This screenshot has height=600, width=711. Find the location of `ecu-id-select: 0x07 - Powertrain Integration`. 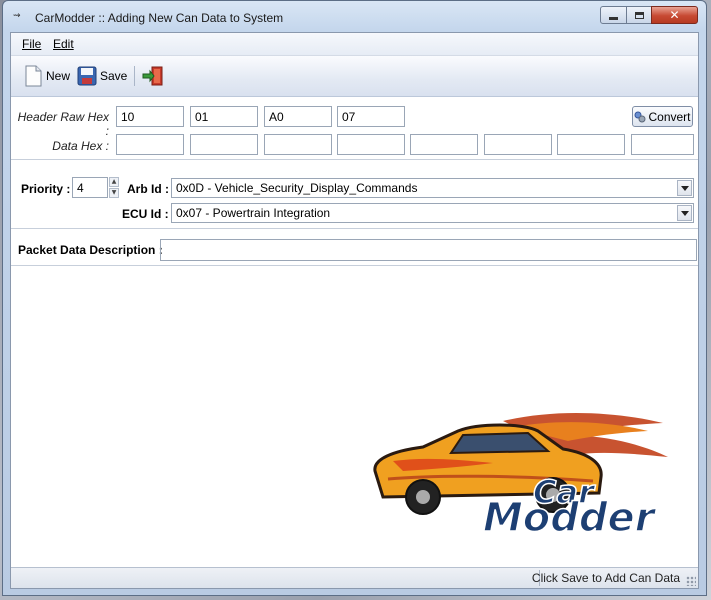

ecu-id-select: 0x07 - Powertrain Integration is located at coordinates (432, 213).